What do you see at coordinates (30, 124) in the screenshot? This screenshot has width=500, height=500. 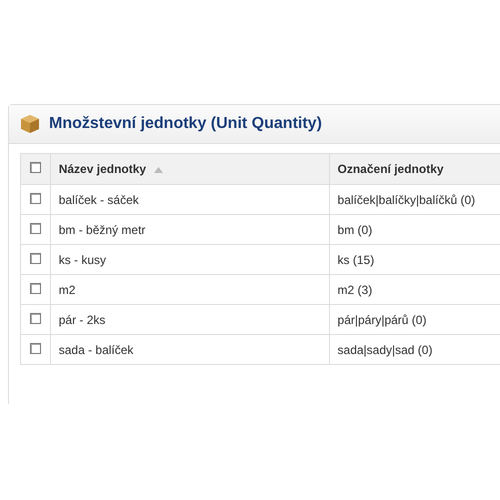 I see `box-icon` at bounding box center [30, 124].